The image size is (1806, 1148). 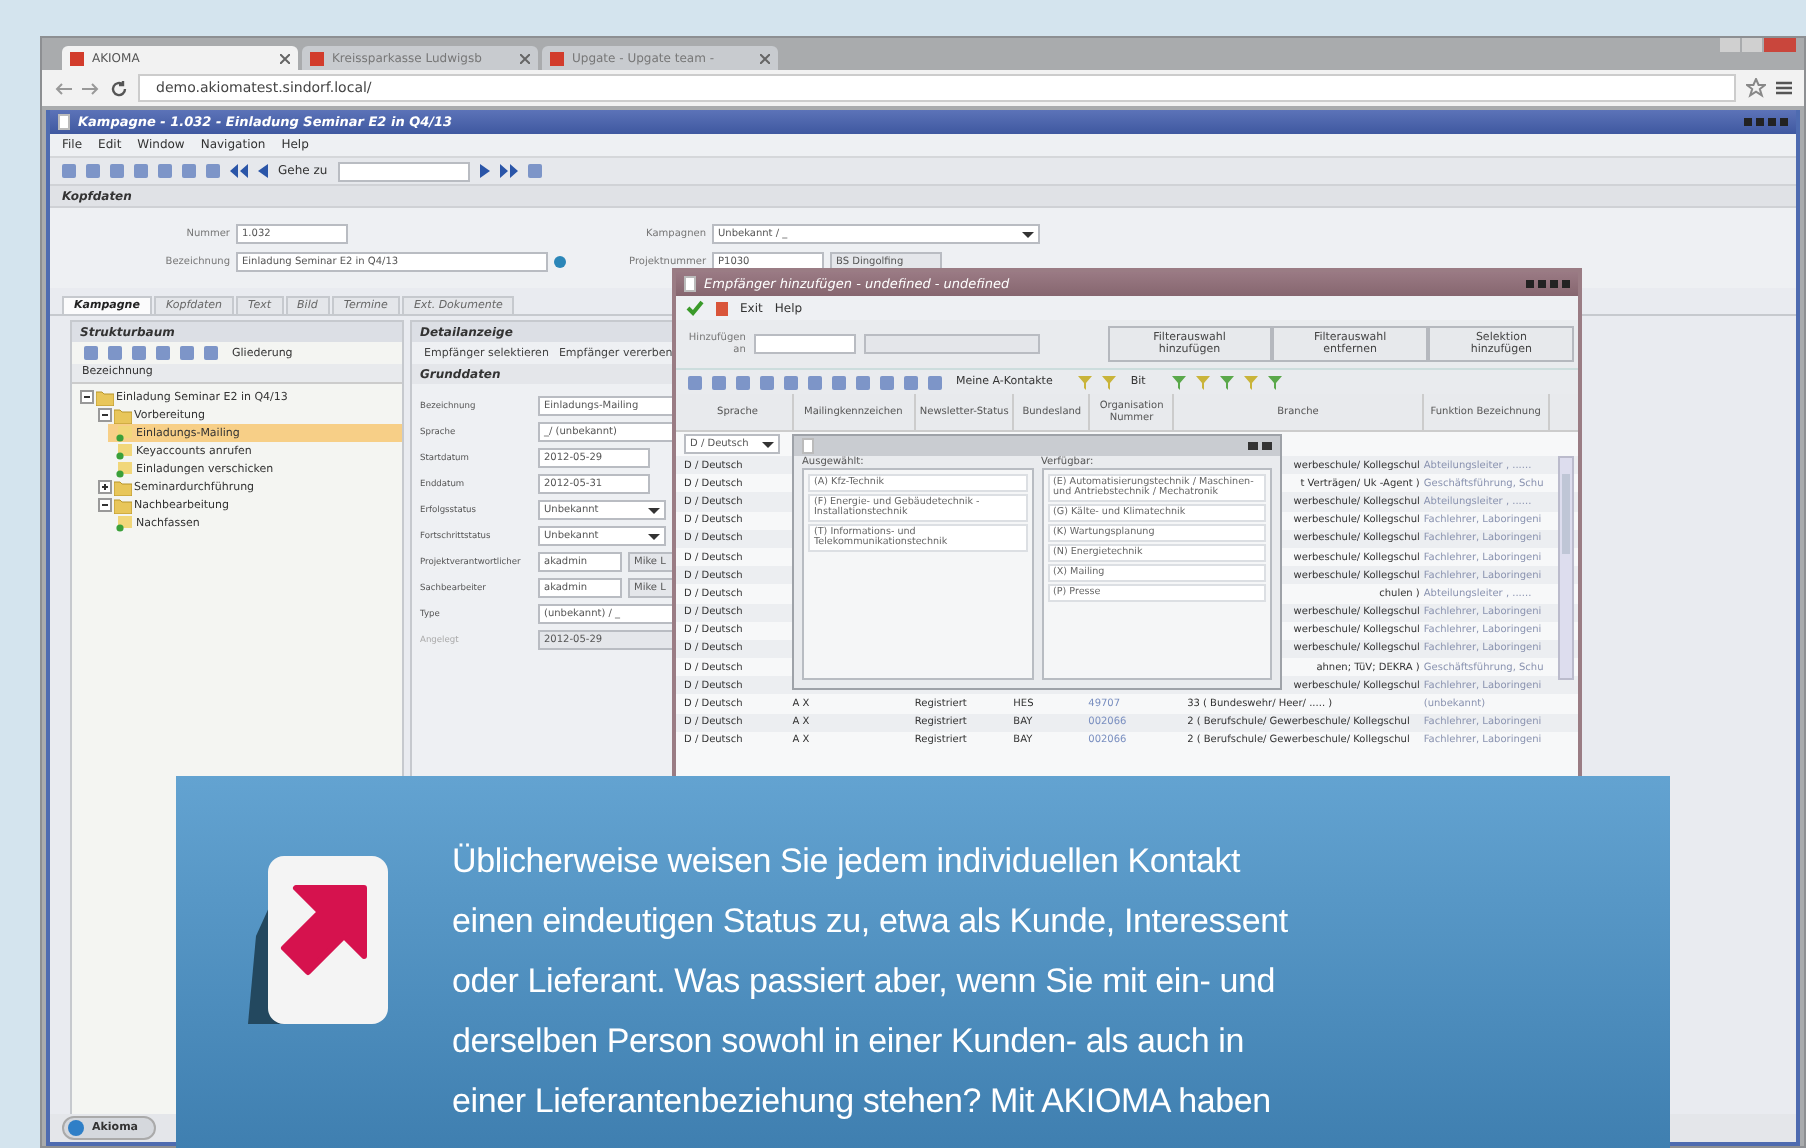 I want to click on last-icon, so click(x=508, y=171).